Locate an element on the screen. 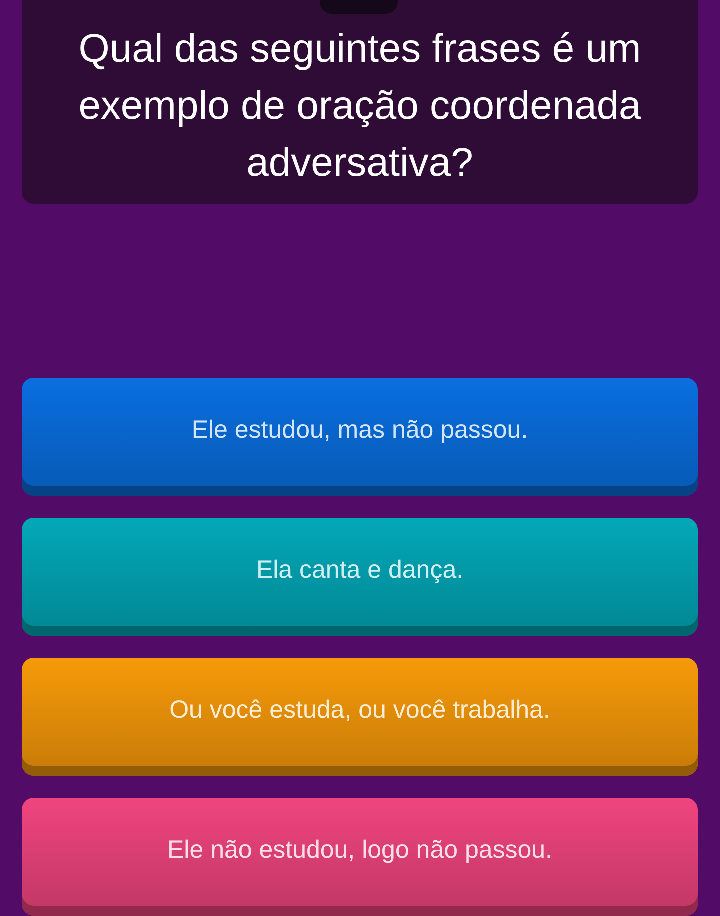 This screenshot has height=916, width=720. question-text: Qual das seguintes frases é um exemplo de oração coordenada adversativa? is located at coordinates (360, 106).